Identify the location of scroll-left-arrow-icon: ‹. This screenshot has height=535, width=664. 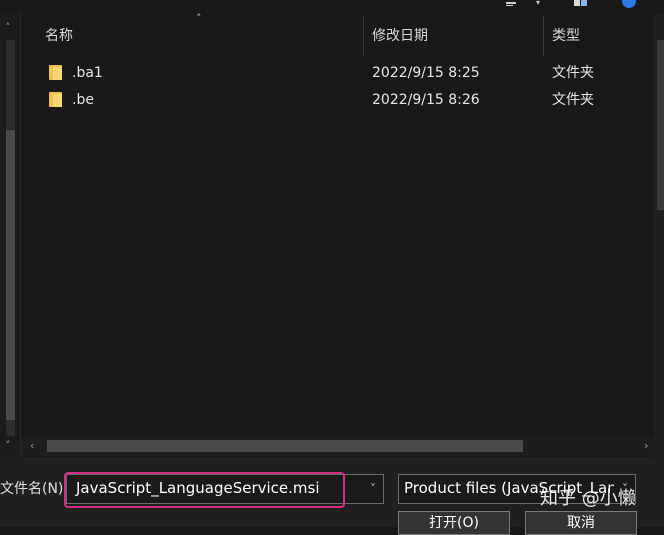
(32, 446).